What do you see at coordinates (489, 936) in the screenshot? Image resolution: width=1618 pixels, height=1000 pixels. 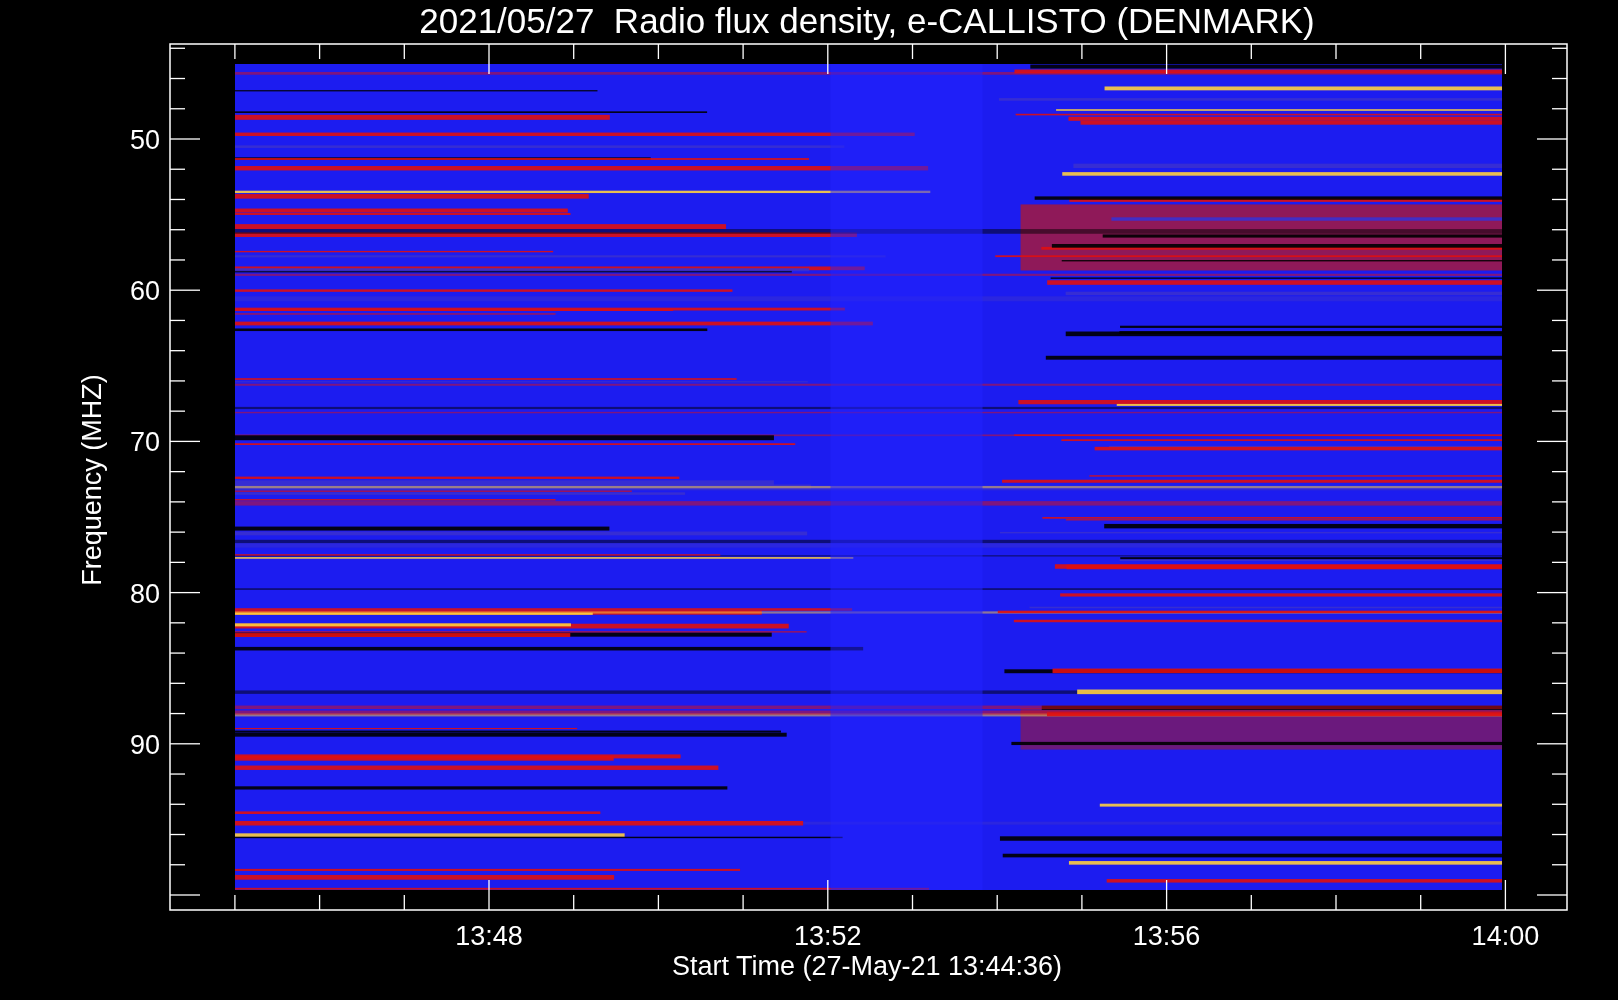 I see `axis-tick-label: 13:48` at bounding box center [489, 936].